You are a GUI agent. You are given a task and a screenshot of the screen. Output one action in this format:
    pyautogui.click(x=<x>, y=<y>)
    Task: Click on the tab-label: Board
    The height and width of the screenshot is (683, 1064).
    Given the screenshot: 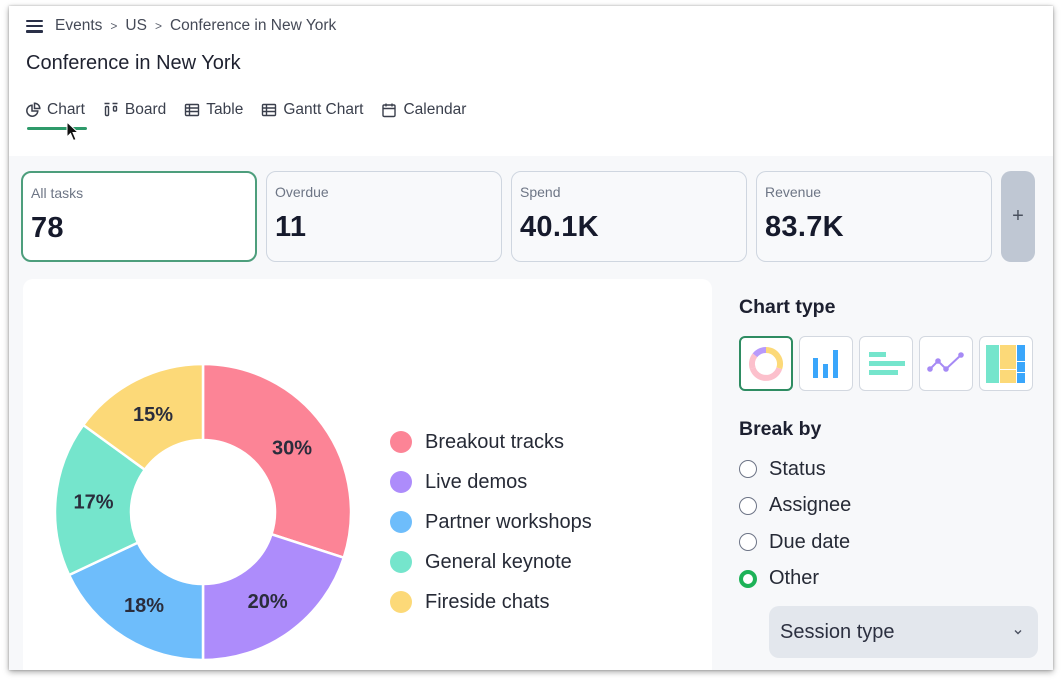 What is the action you would take?
    pyautogui.click(x=145, y=109)
    